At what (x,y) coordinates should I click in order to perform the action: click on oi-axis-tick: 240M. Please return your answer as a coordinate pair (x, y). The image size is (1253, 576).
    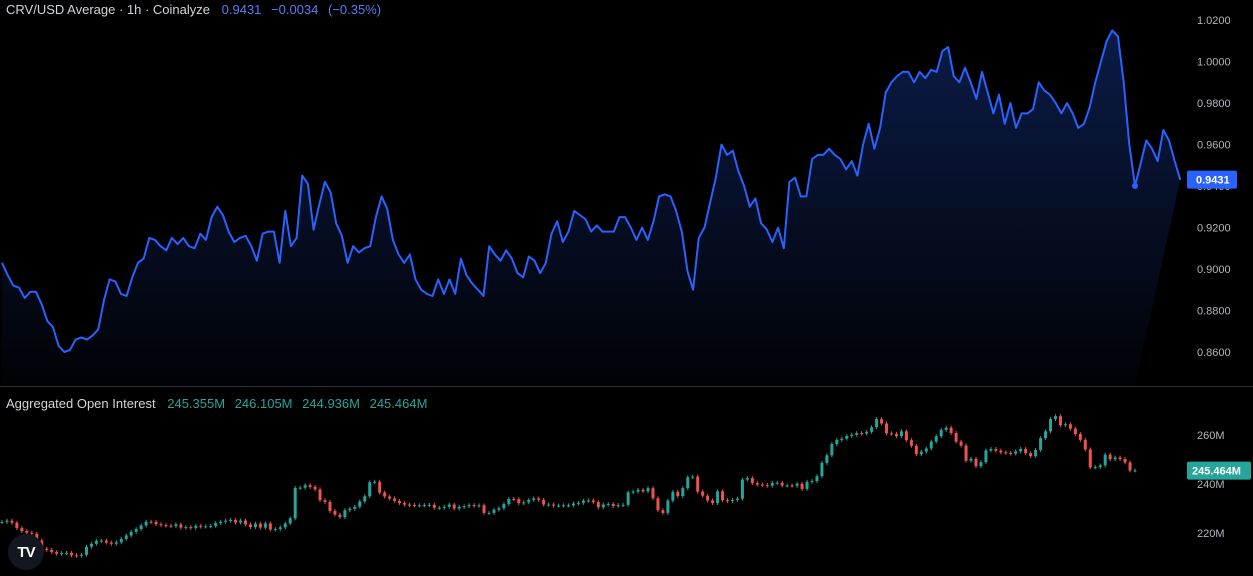
    Looking at the image, I should click on (1211, 485).